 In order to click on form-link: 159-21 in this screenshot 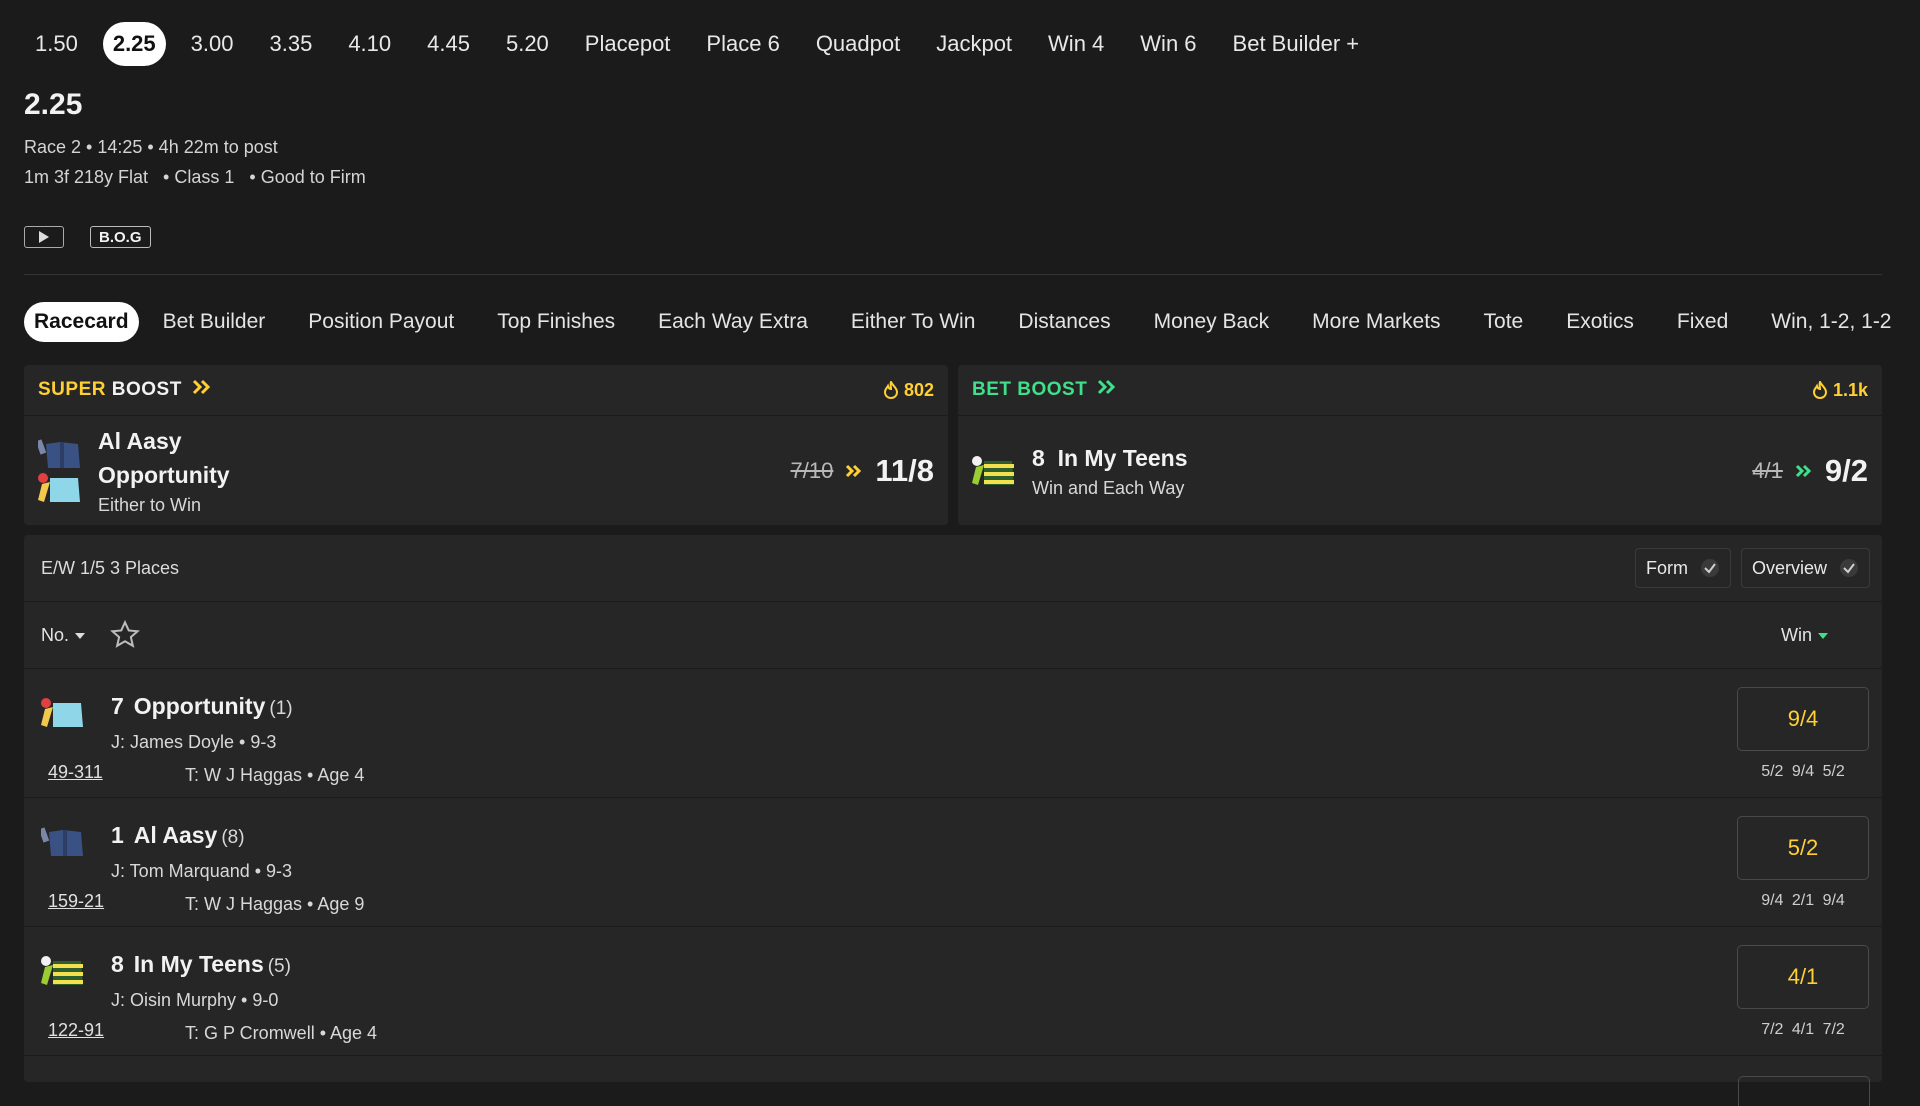, I will do `click(76, 901)`.